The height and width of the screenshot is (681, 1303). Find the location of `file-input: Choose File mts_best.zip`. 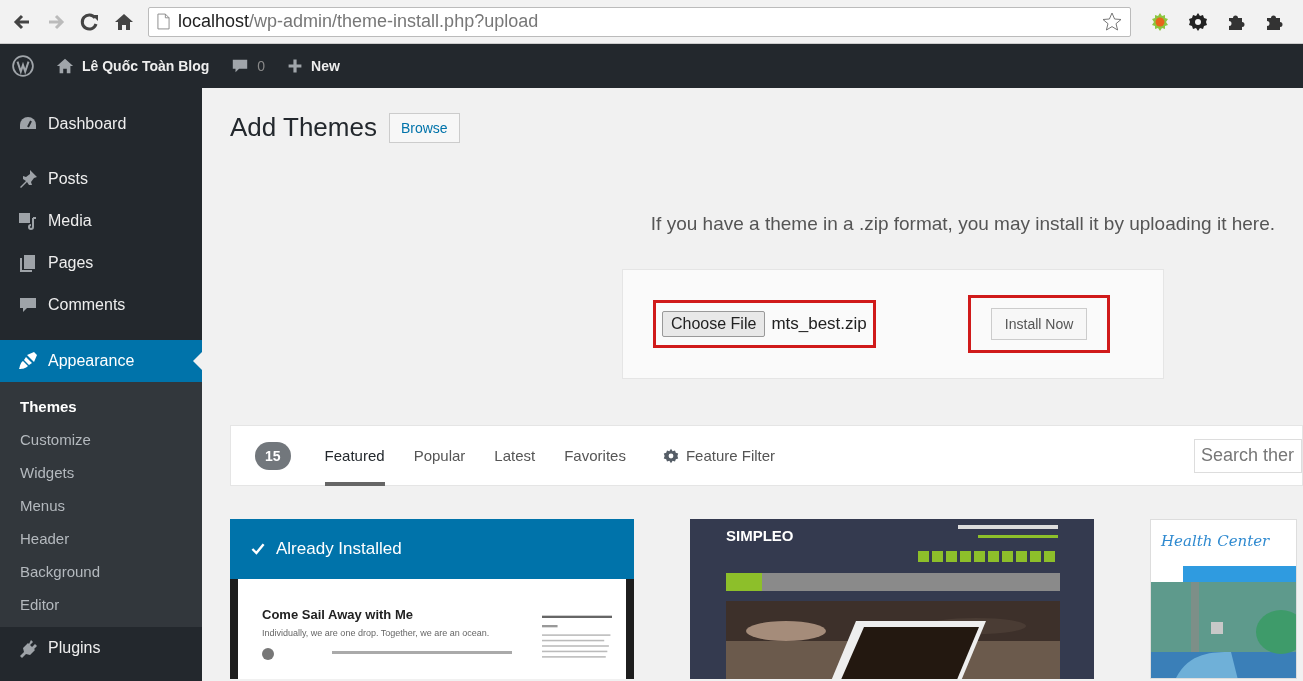

file-input: Choose File mts_best.zip is located at coordinates (764, 324).